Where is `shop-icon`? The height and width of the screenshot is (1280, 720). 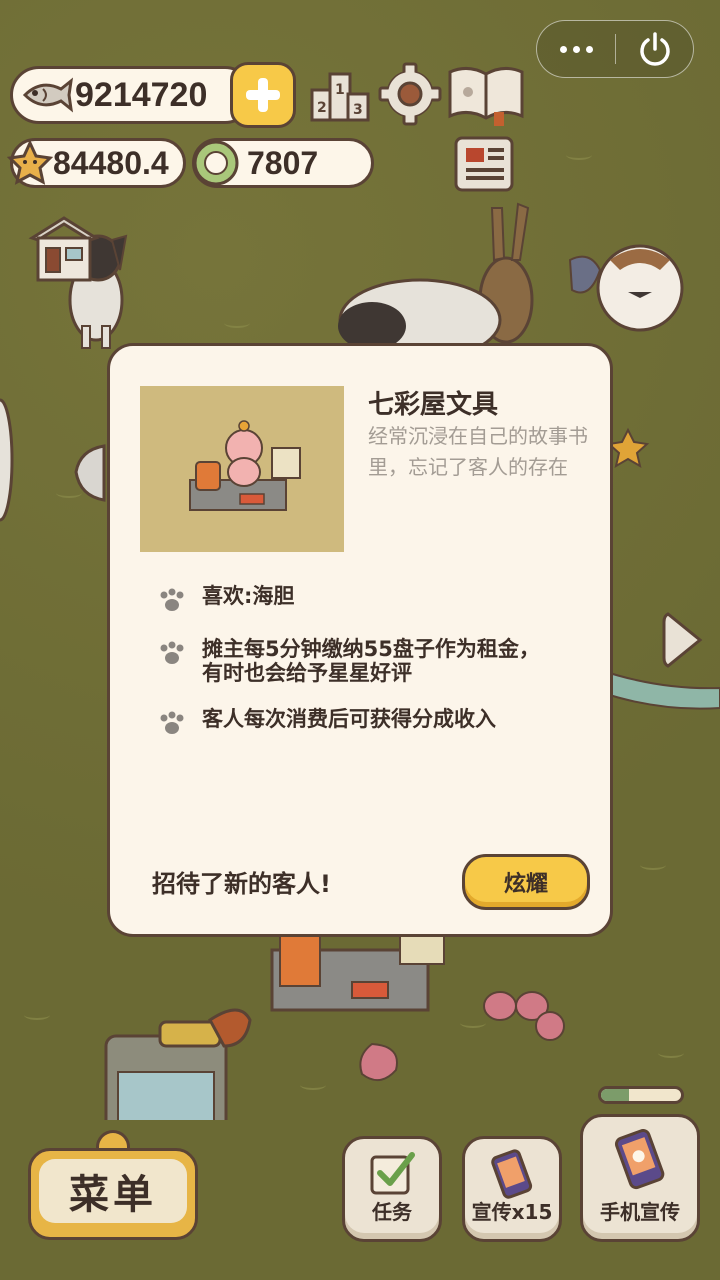
shop-icon is located at coordinates (64, 251).